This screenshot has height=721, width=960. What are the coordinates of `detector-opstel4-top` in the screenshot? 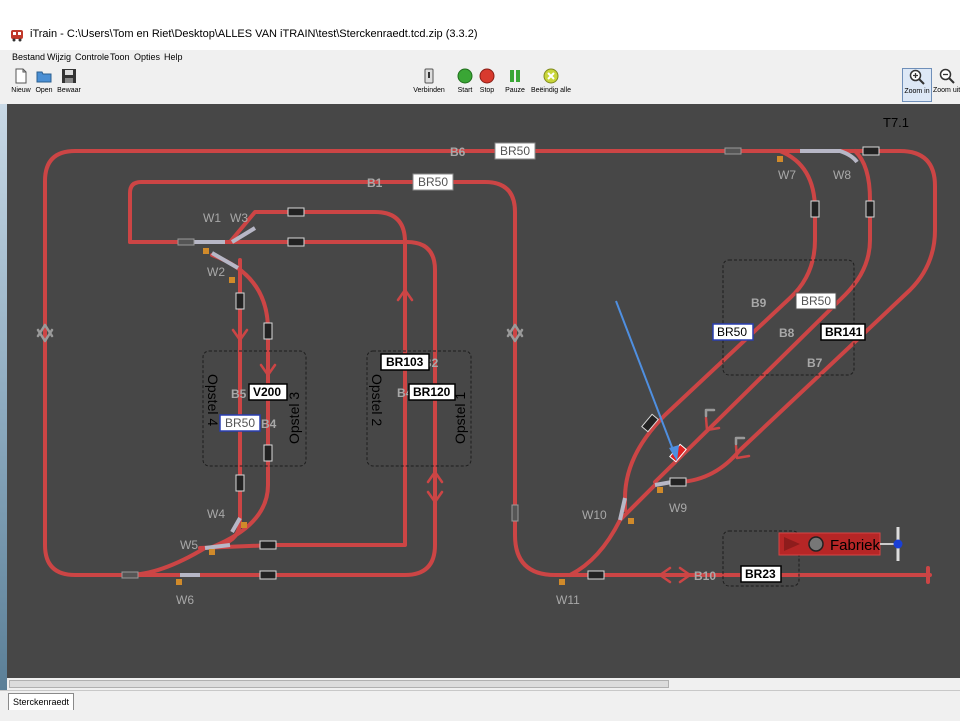 It's located at (240, 301).